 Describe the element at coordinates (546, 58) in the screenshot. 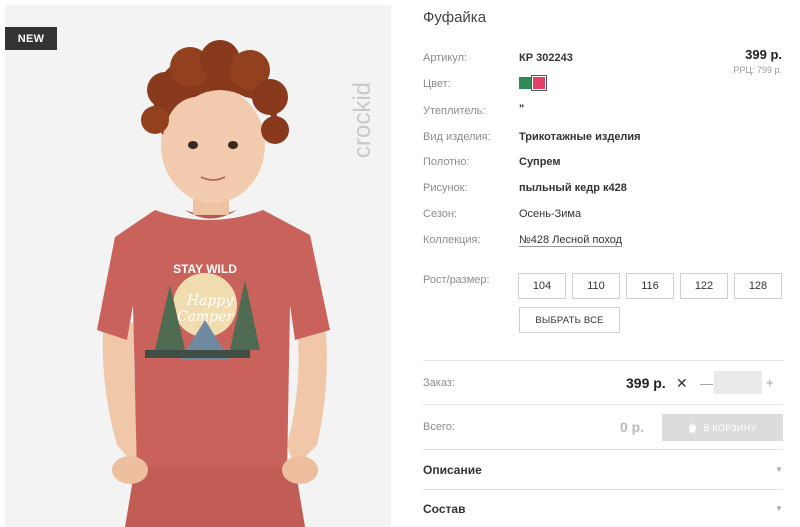

I see `attr-value-article: КР 302243` at that location.